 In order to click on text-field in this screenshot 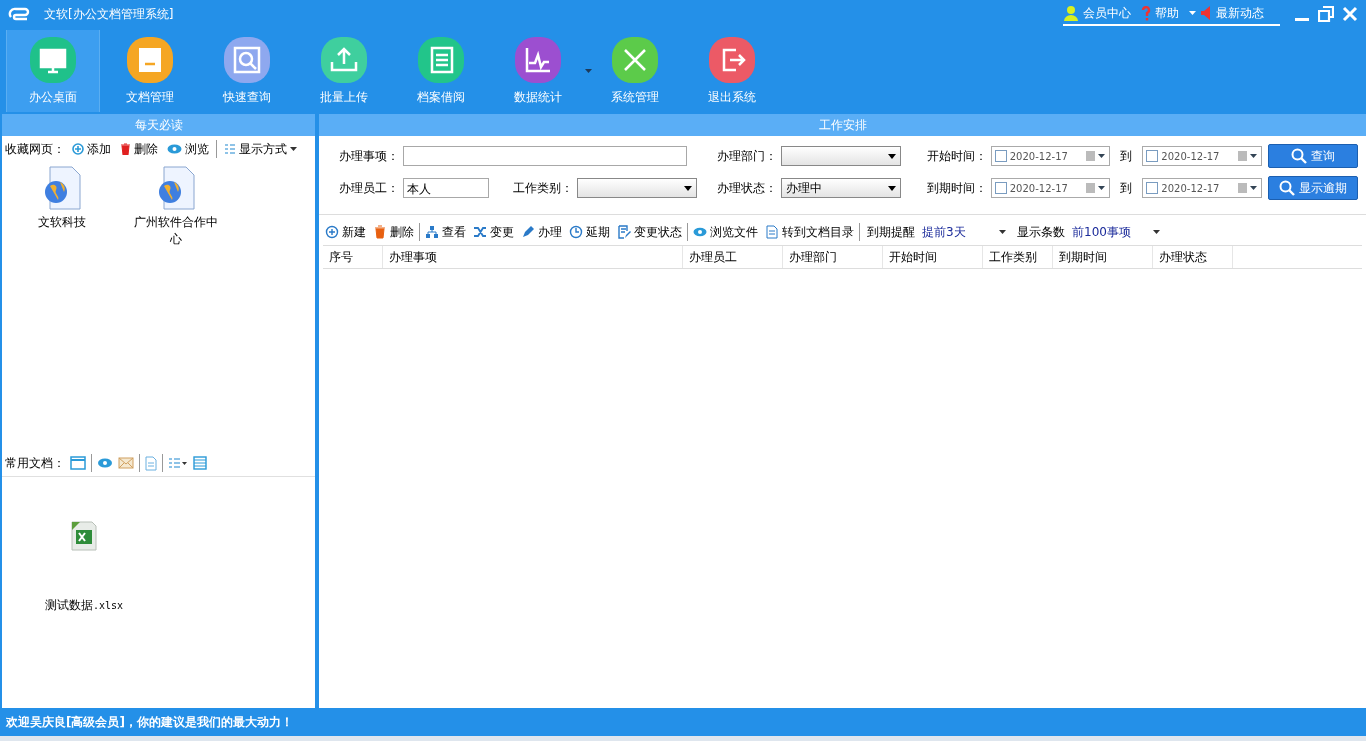, I will do `click(545, 156)`.